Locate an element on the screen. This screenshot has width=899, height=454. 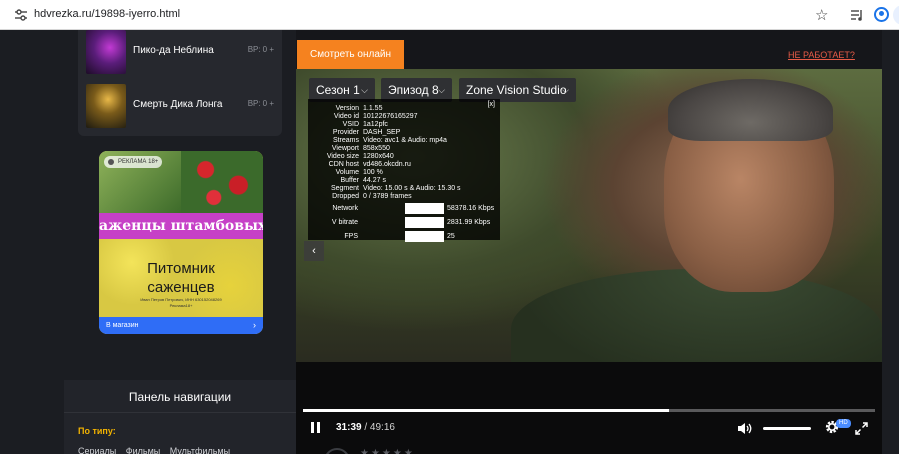
nav-link-cartoons: Мультфильмы is located at coordinates (200, 450).